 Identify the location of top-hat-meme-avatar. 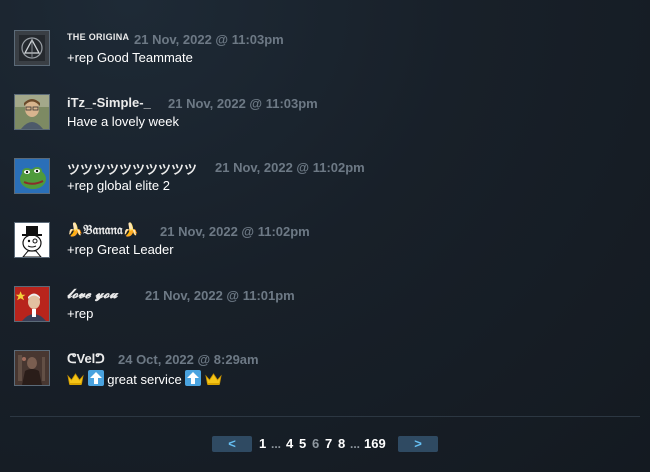
(32, 240).